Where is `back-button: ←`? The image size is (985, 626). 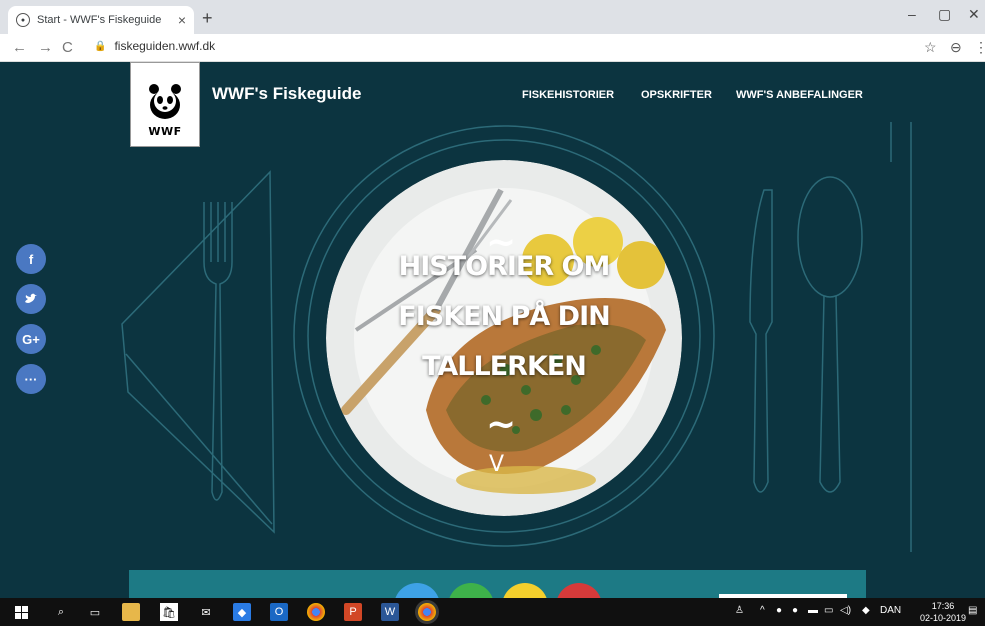
back-button: ← is located at coordinates (19, 47).